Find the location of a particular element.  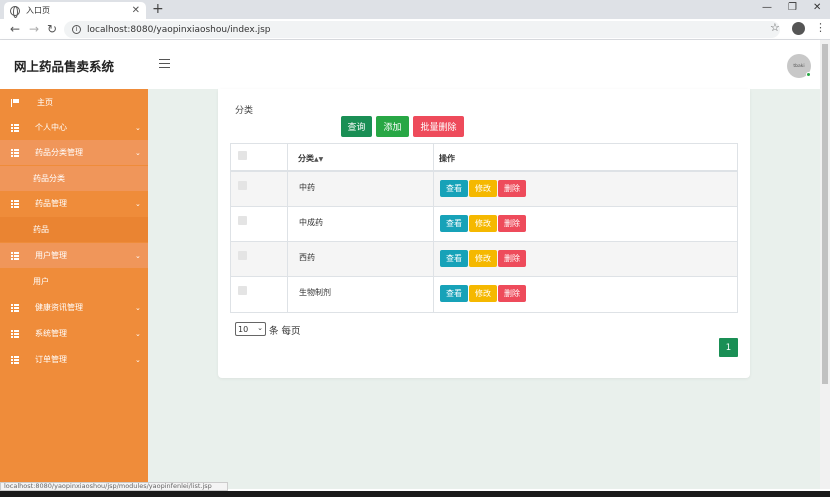

sidebar-item-label: 订单管理 is located at coordinates (51, 359).